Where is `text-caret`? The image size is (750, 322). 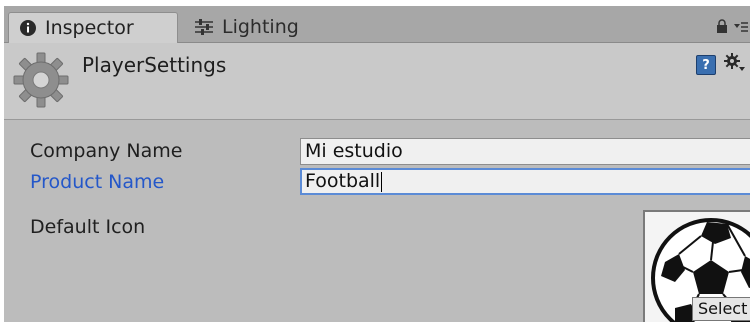
text-caret is located at coordinates (382, 181).